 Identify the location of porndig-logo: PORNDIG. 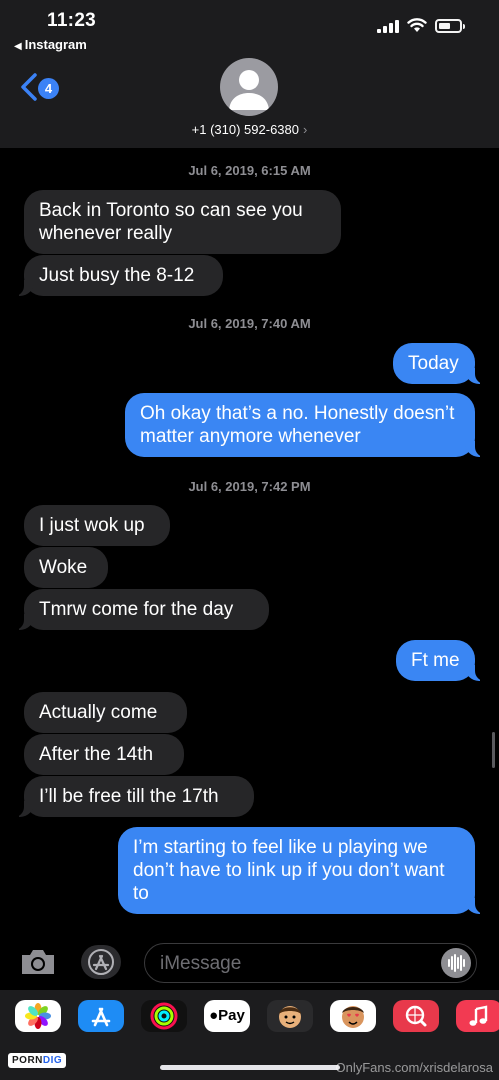
(37, 1060).